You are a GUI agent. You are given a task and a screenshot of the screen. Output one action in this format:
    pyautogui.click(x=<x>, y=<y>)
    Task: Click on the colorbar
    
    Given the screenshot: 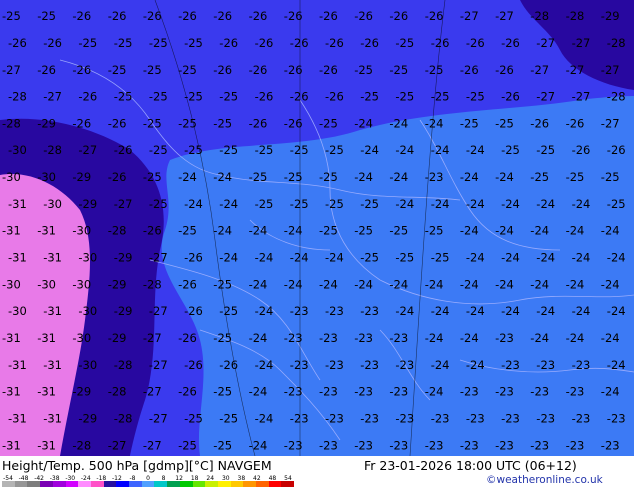 What is the action you would take?
    pyautogui.click(x=148, y=484)
    